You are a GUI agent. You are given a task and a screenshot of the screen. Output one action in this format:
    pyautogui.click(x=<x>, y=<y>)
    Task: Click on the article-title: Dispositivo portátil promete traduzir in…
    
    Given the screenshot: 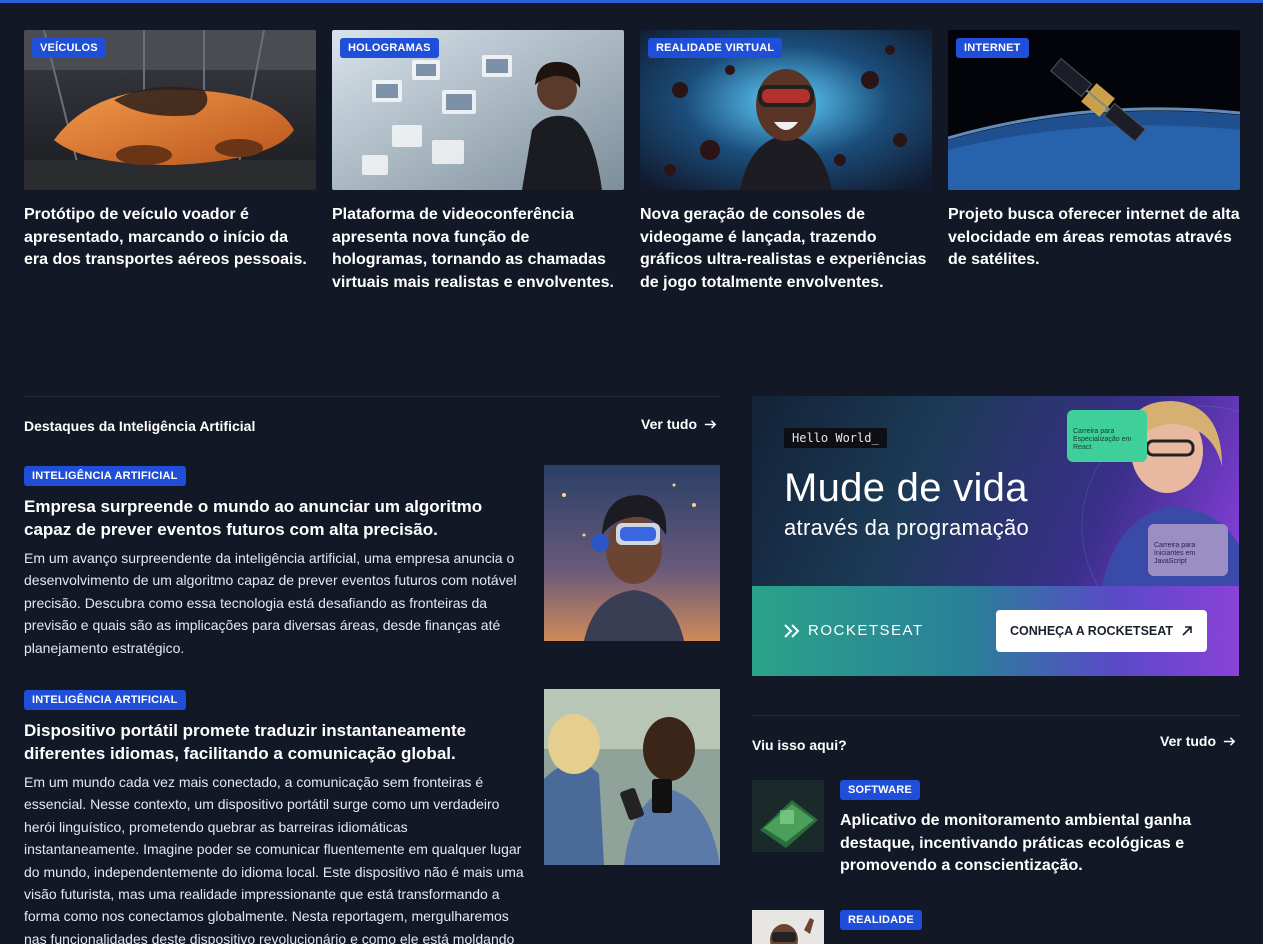 What is the action you would take?
    pyautogui.click(x=274, y=742)
    